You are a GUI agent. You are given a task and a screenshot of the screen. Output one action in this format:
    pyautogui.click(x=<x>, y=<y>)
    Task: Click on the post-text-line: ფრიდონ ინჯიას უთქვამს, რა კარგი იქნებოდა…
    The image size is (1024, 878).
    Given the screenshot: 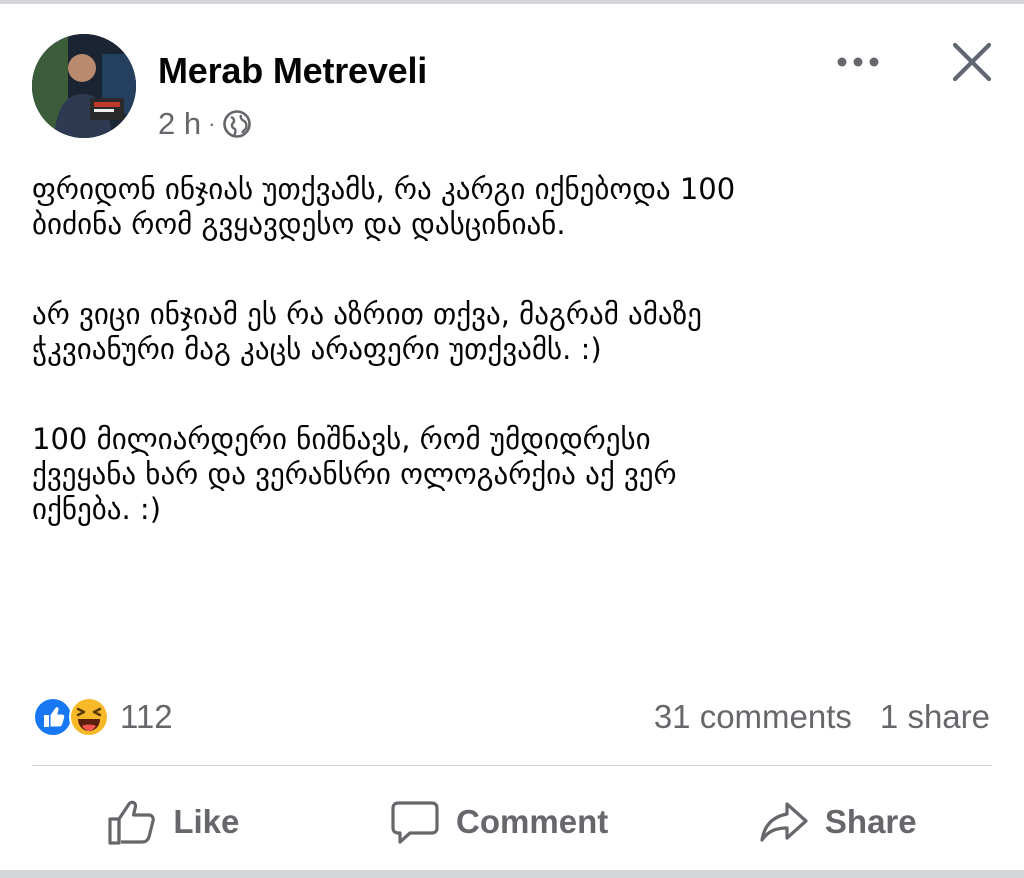 What is the action you would take?
    pyautogui.click(x=384, y=189)
    